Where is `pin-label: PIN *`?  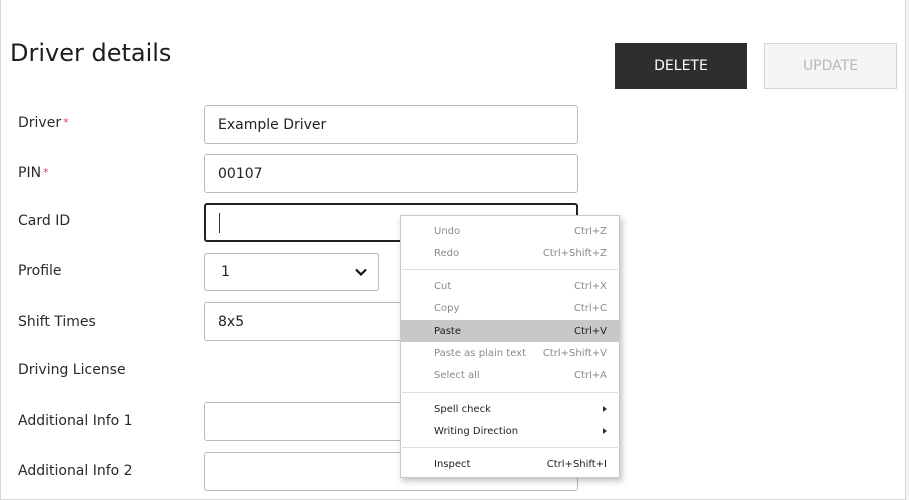
pin-label: PIN * is located at coordinates (33, 173).